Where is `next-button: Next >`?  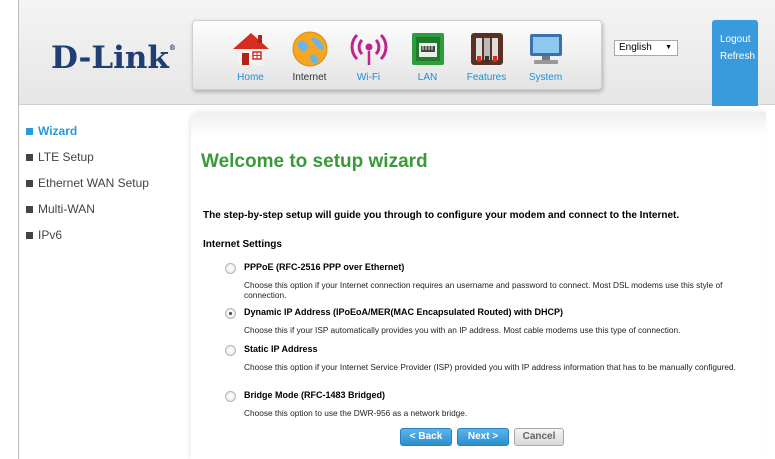 next-button: Next > is located at coordinates (483, 437).